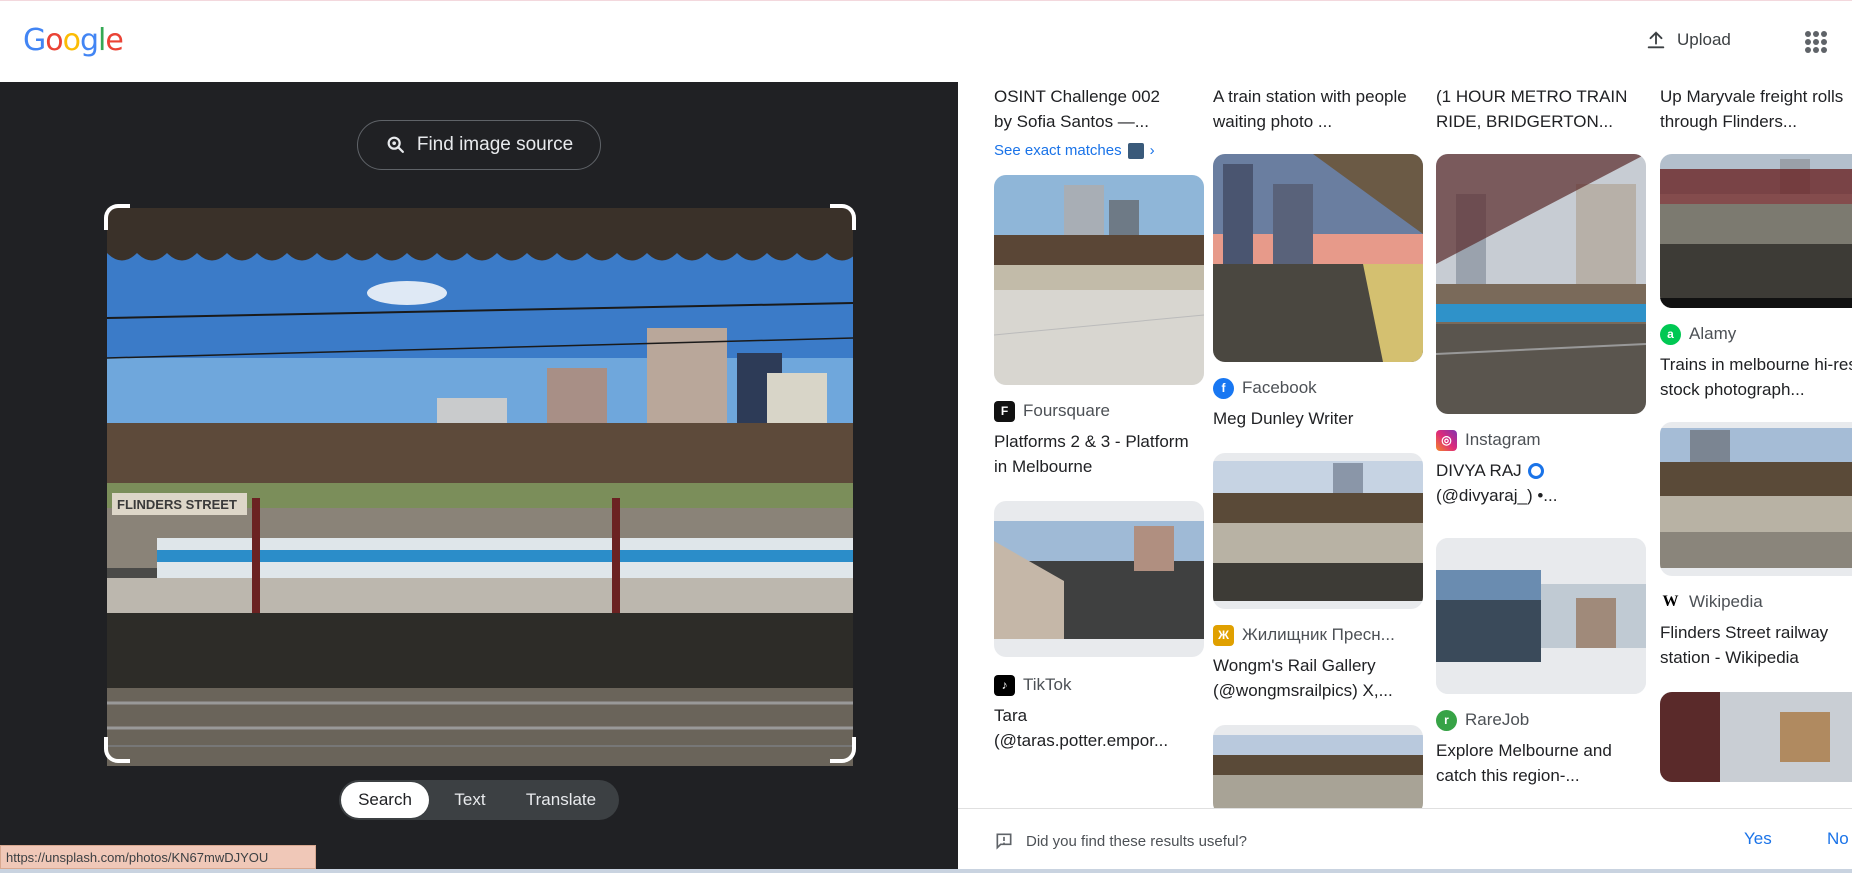  What do you see at coordinates (1318, 418) in the screenshot?
I see `result-title: Meg Dunley Writer` at bounding box center [1318, 418].